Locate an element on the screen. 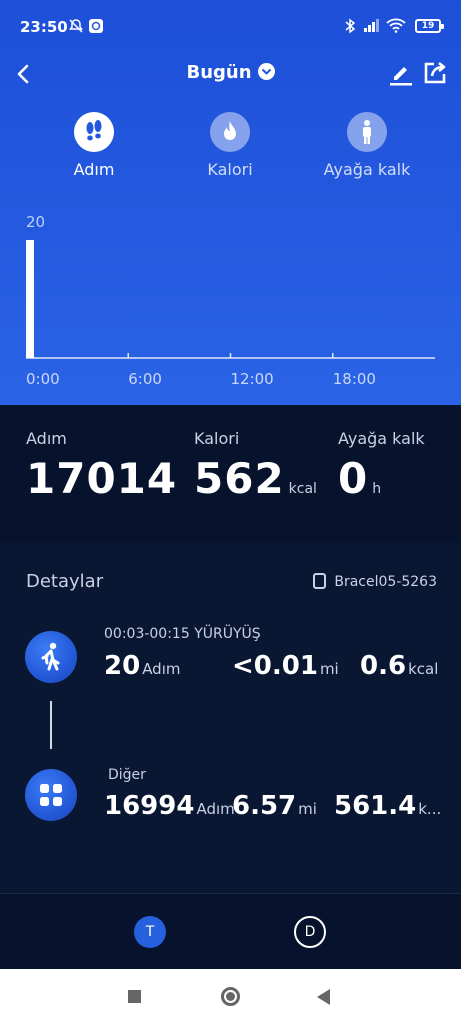  record-2-steps-unit: Adım is located at coordinates (215, 809).